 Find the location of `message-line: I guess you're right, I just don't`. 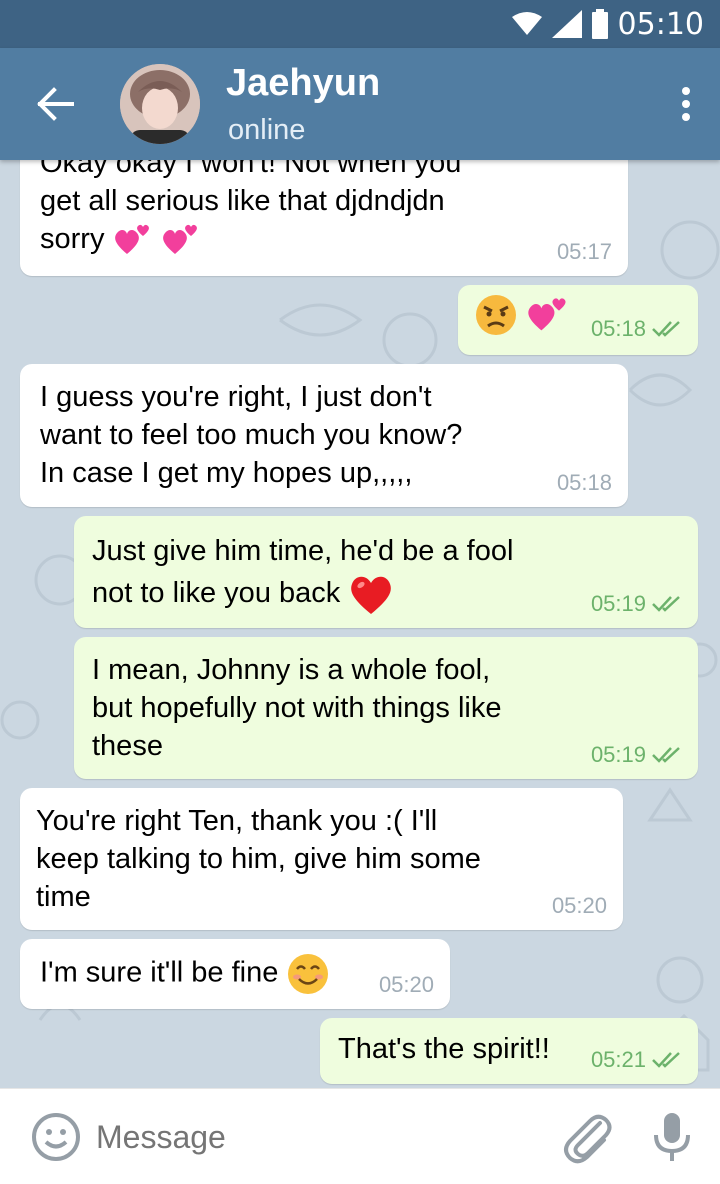

message-line: I guess you're right, I just don't is located at coordinates (236, 397).